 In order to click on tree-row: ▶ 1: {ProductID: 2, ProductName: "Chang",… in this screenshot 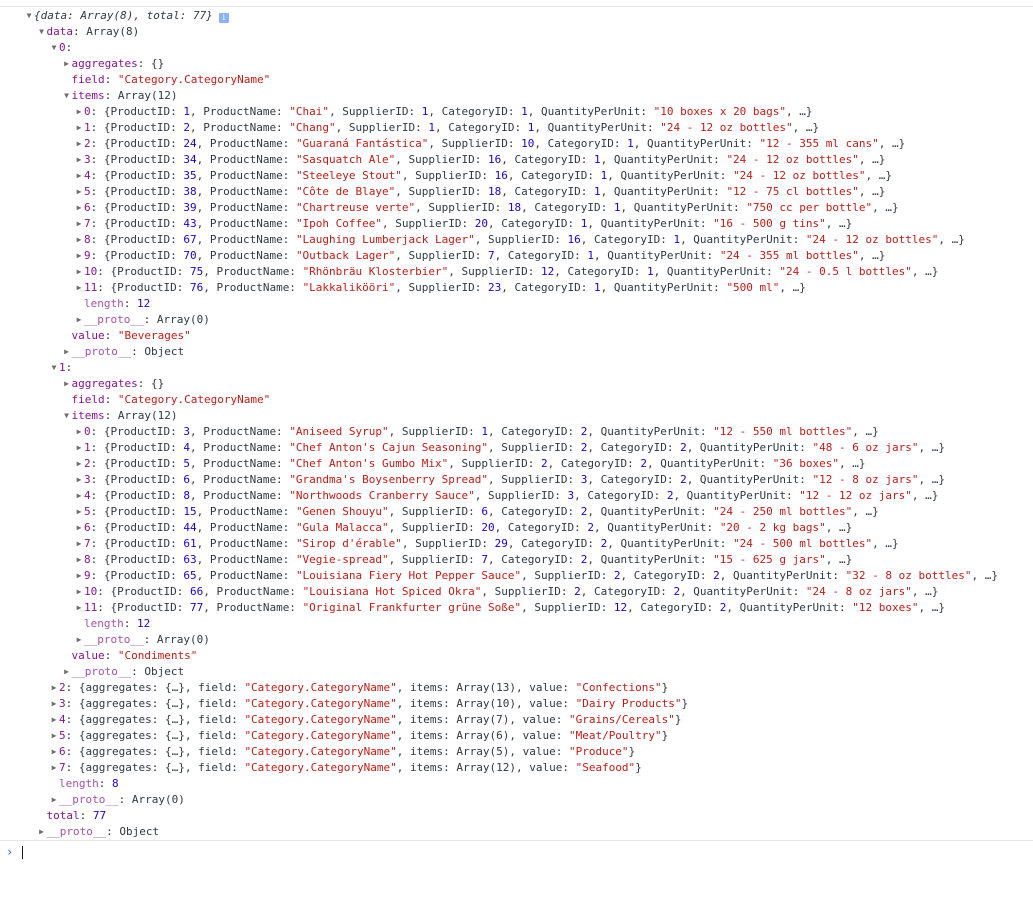, I will do `click(516, 128)`.